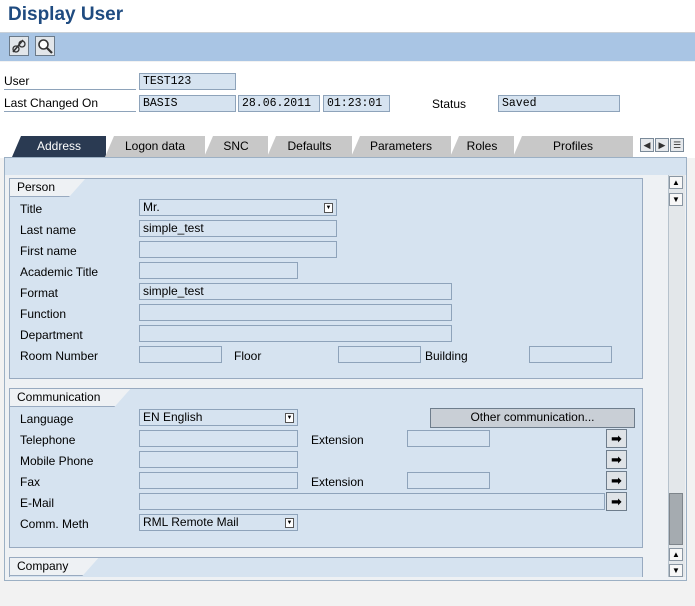 Image resolution: width=695 pixels, height=606 pixels. I want to click on format-field: simple_test, so click(295, 291).